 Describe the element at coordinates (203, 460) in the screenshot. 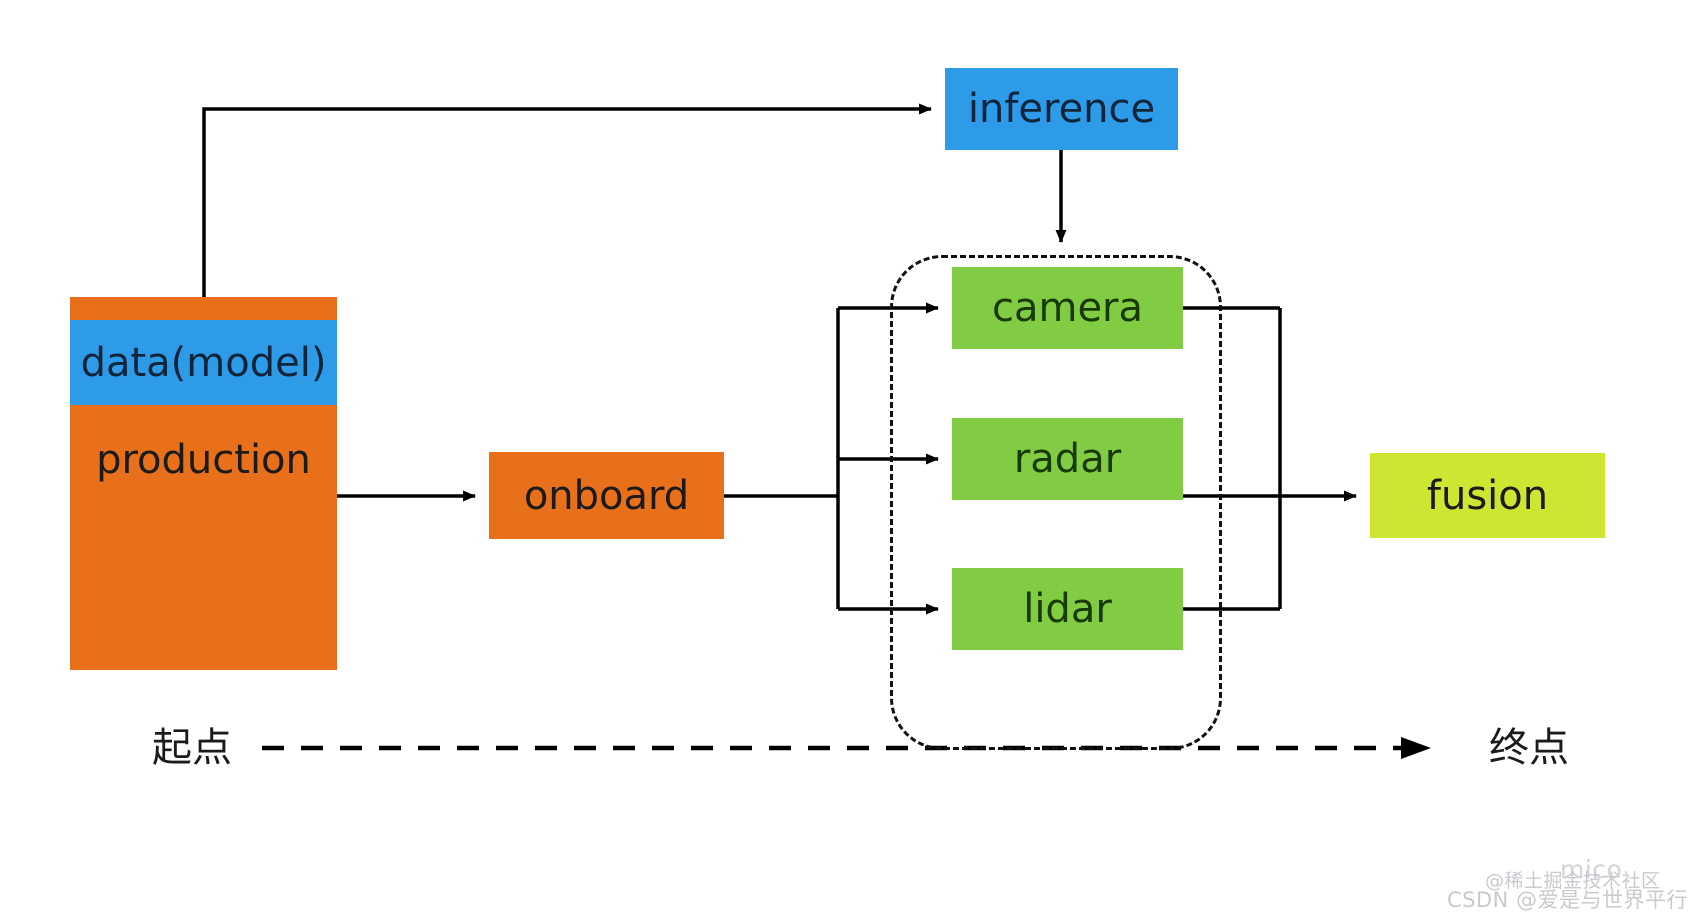

I see `node-production-label: production` at that location.